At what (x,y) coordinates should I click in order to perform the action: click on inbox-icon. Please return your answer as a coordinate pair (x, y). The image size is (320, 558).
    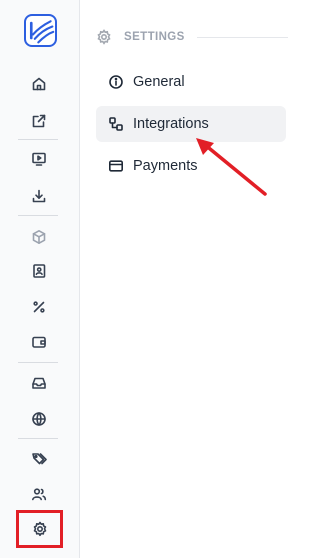
    Looking at the image, I should click on (39, 383).